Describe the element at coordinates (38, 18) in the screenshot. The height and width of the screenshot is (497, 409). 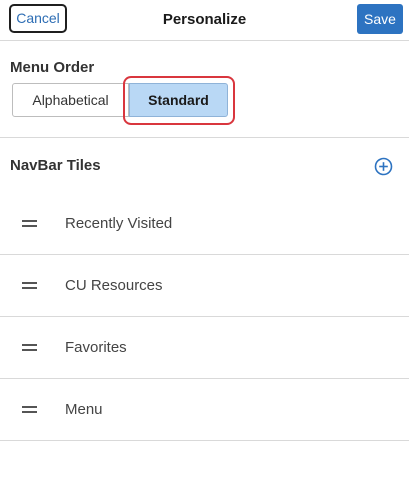
I see `cancel-button: Cancel` at that location.